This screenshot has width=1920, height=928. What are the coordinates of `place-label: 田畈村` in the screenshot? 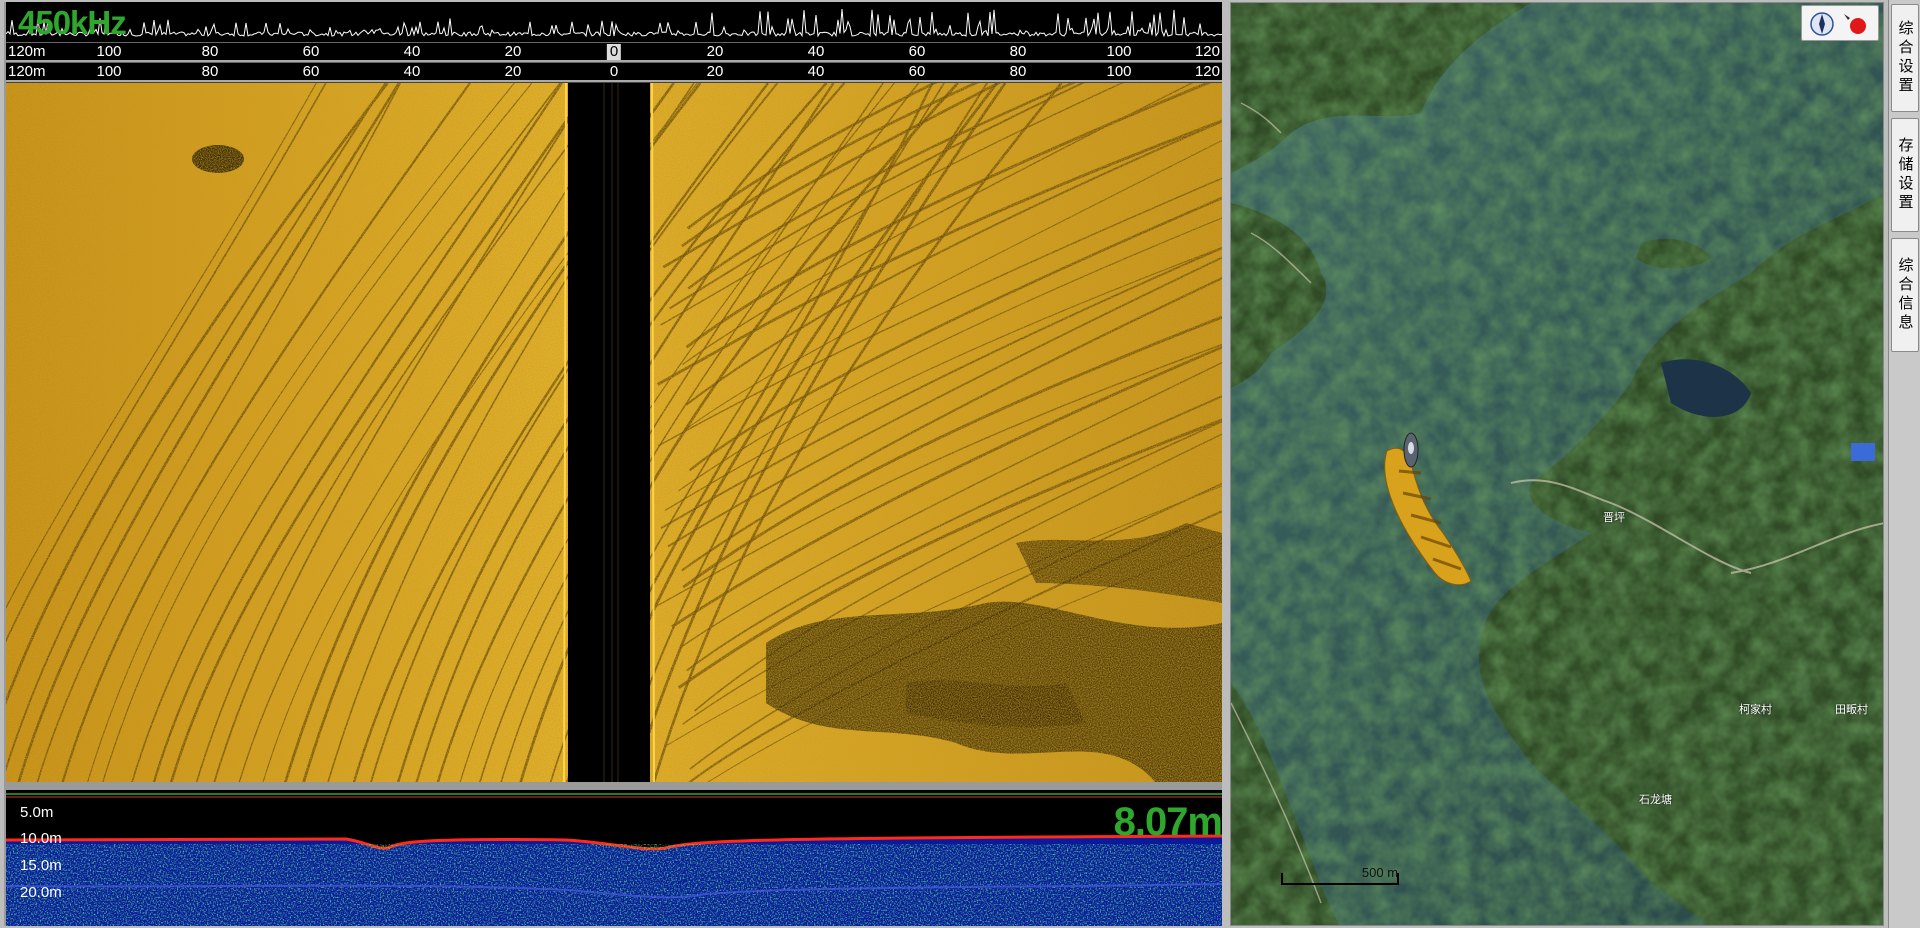 It's located at (1851, 710).